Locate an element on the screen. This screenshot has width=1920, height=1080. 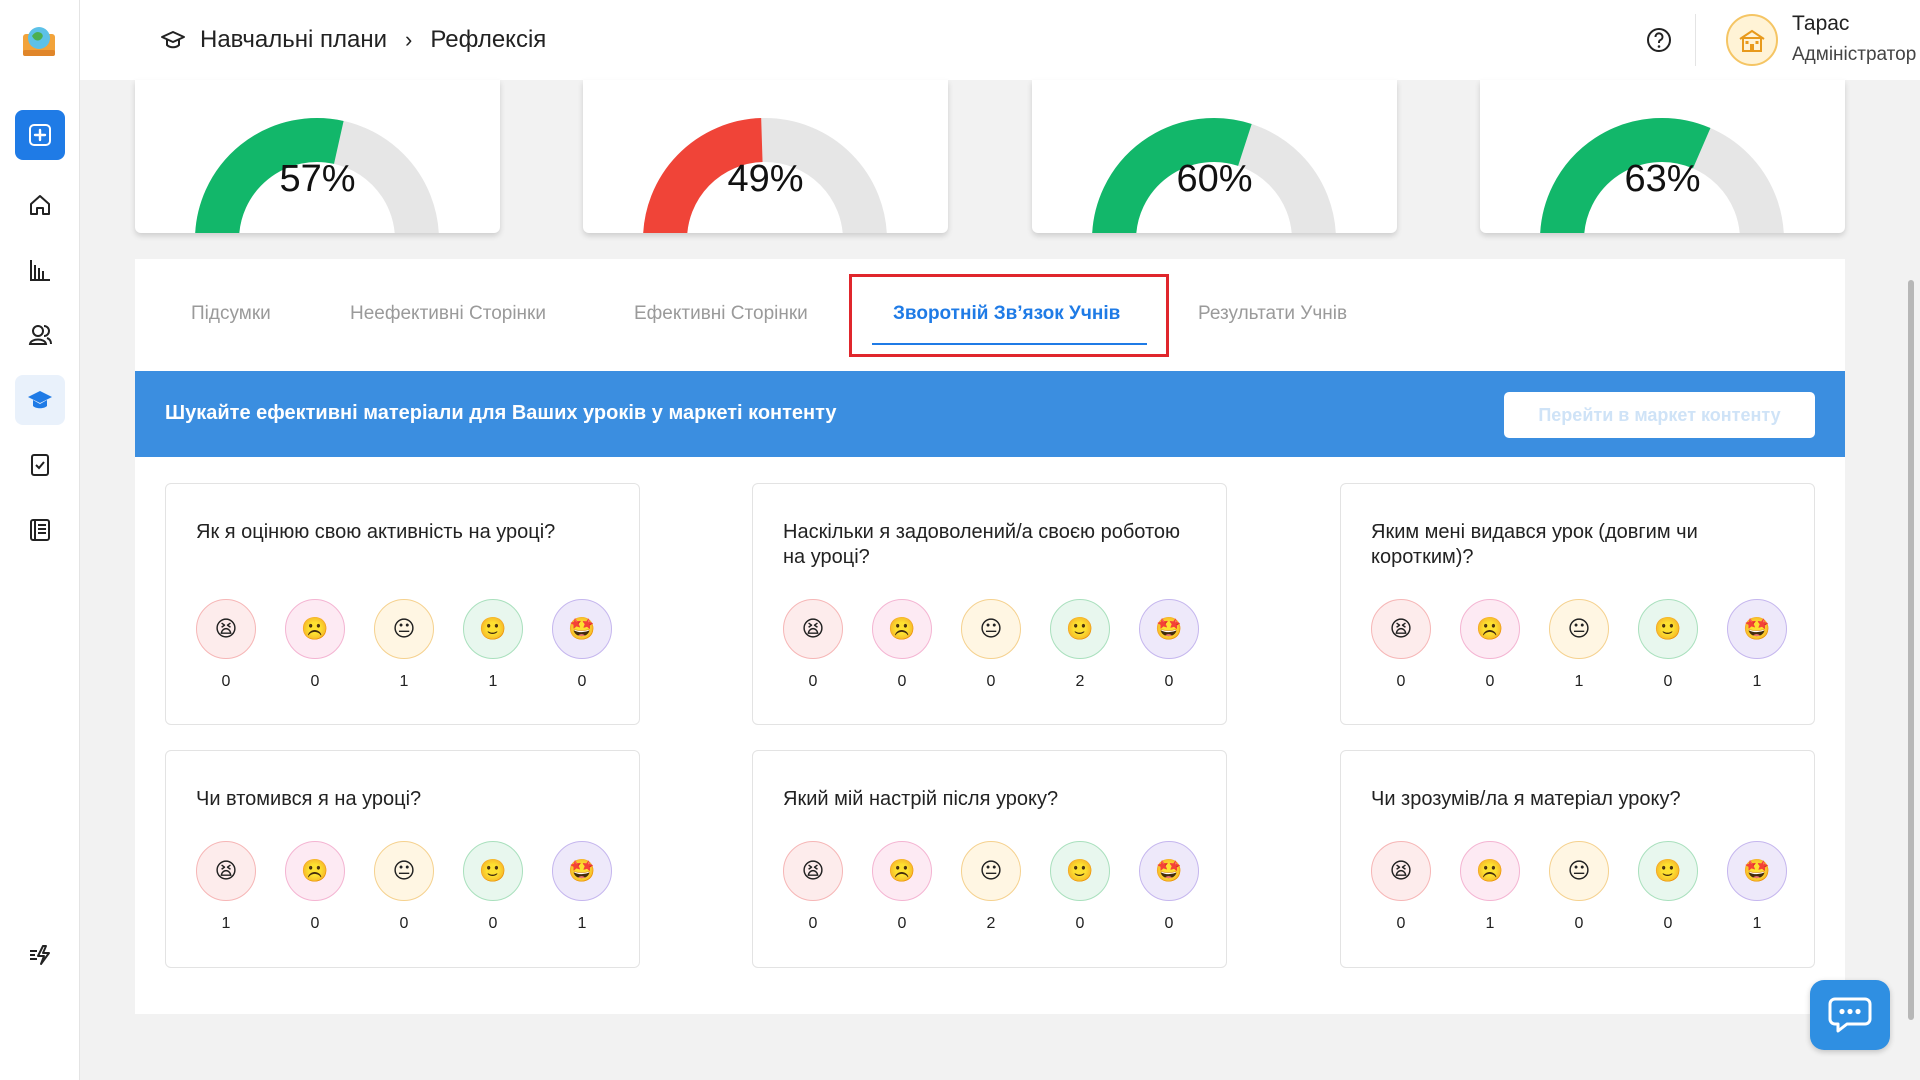
breadcrumb-curriculum: Навчальні плани is located at coordinates (293, 40).